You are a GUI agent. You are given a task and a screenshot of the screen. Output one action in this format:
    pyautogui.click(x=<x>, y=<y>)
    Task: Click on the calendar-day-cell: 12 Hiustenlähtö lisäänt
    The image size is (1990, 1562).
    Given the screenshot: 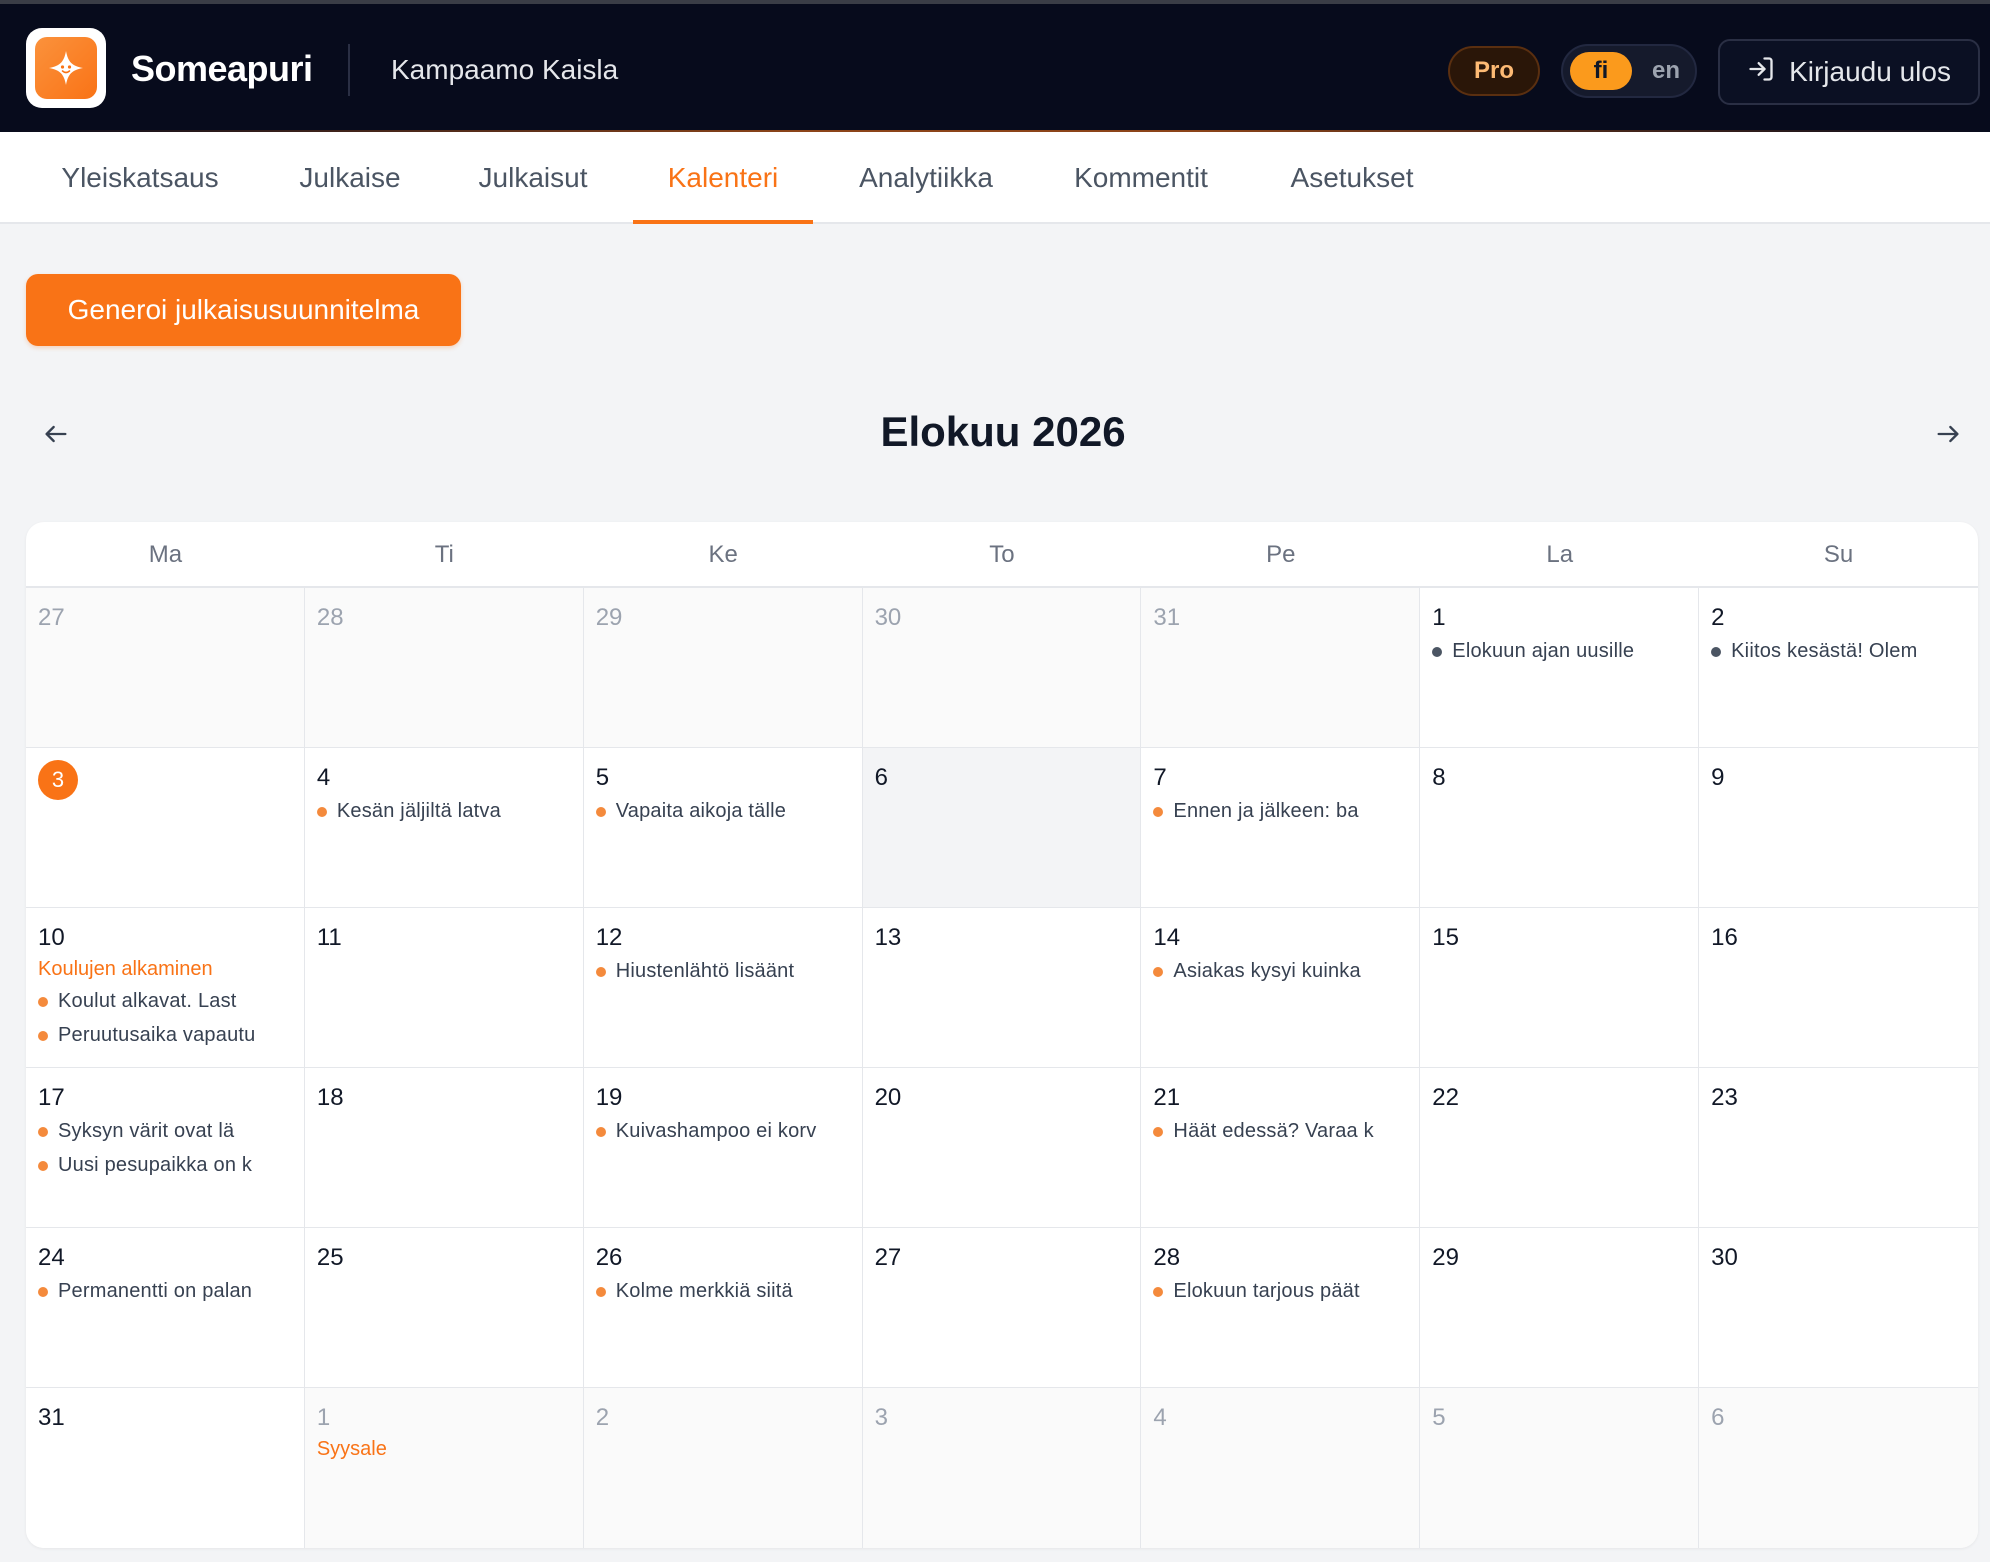 What is the action you would take?
    pyautogui.click(x=723, y=988)
    